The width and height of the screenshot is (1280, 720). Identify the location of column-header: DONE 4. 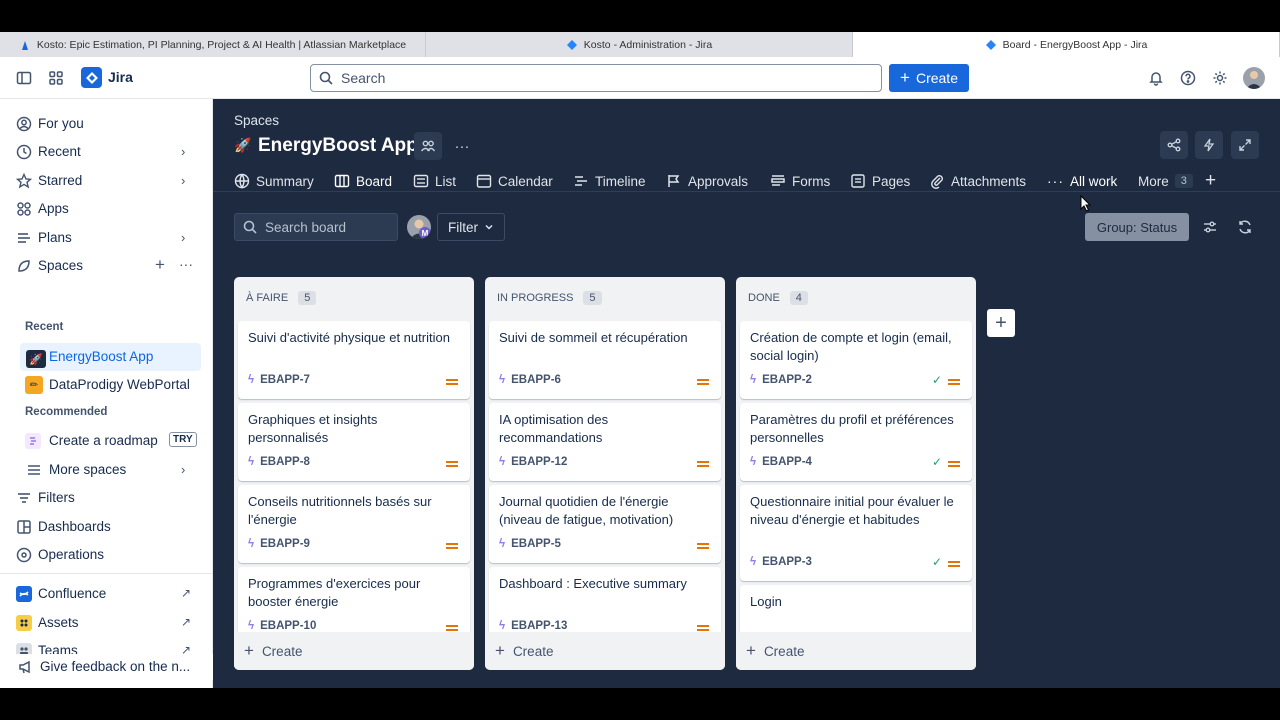
(778, 298).